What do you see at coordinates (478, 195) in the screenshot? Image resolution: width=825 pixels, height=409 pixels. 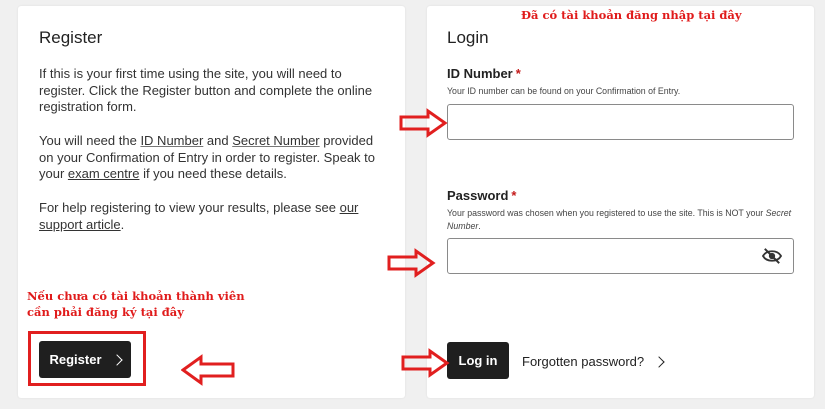 I see `label-text: Password` at bounding box center [478, 195].